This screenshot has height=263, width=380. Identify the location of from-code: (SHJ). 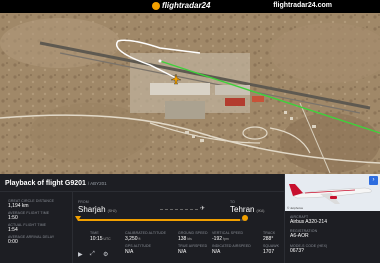
(112, 211).